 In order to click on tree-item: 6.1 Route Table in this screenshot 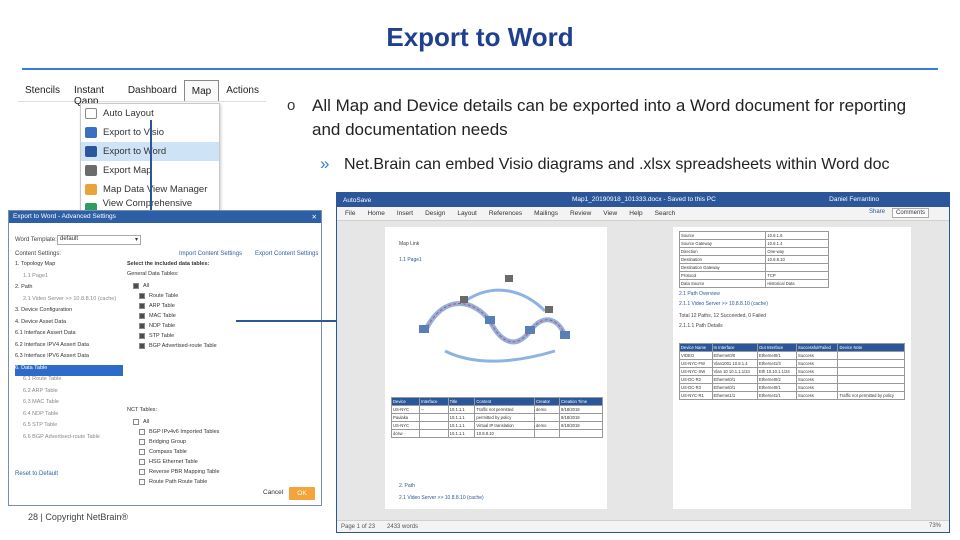, I will do `click(69, 382)`.